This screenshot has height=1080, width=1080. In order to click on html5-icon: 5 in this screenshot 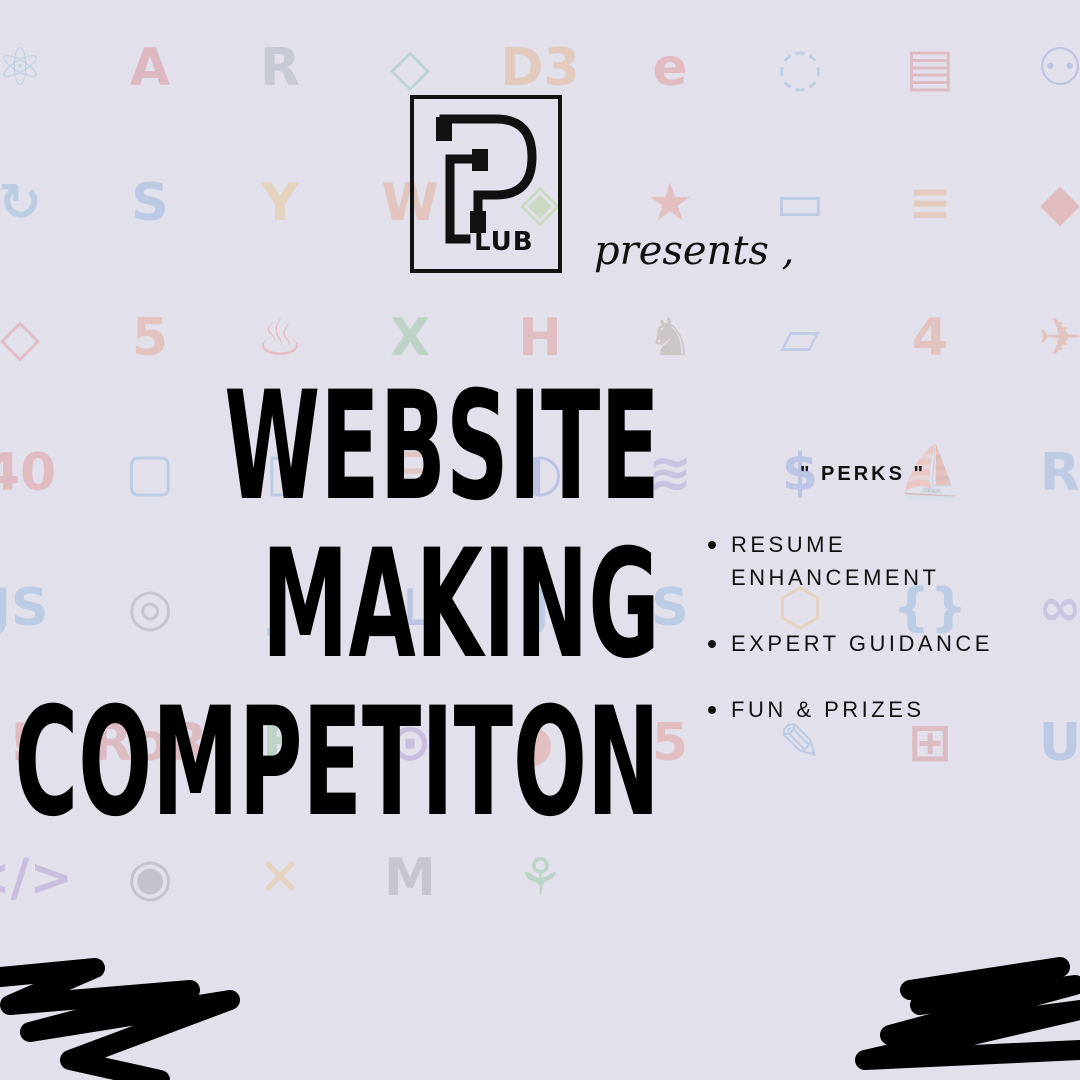, I will do `click(150, 338)`.